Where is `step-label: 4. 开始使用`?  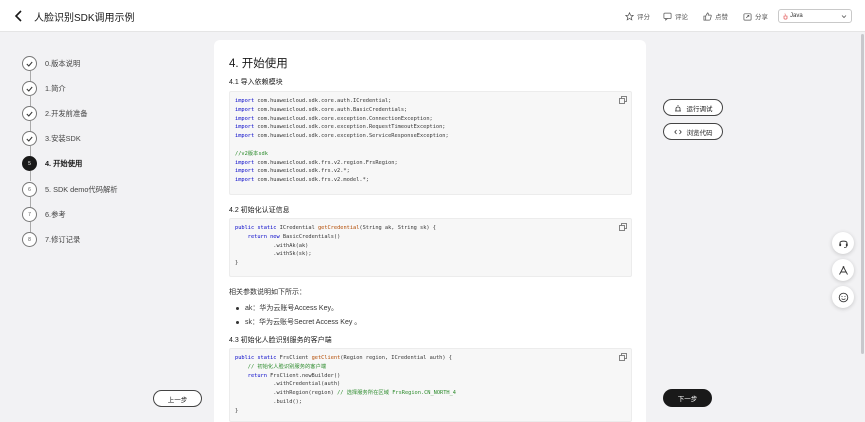
step-label: 4. 开始使用 is located at coordinates (64, 163).